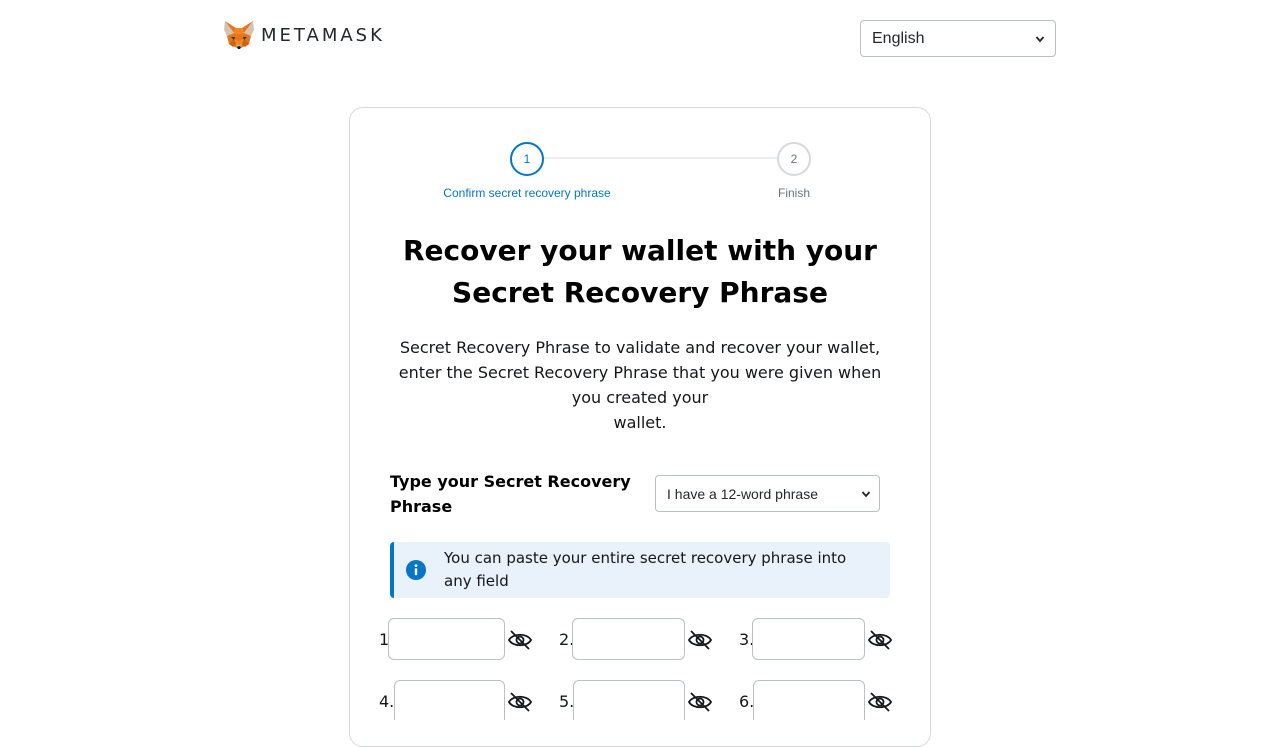 Image resolution: width=1280 pixels, height=747 pixels. I want to click on step-1-number: 1, so click(527, 159).